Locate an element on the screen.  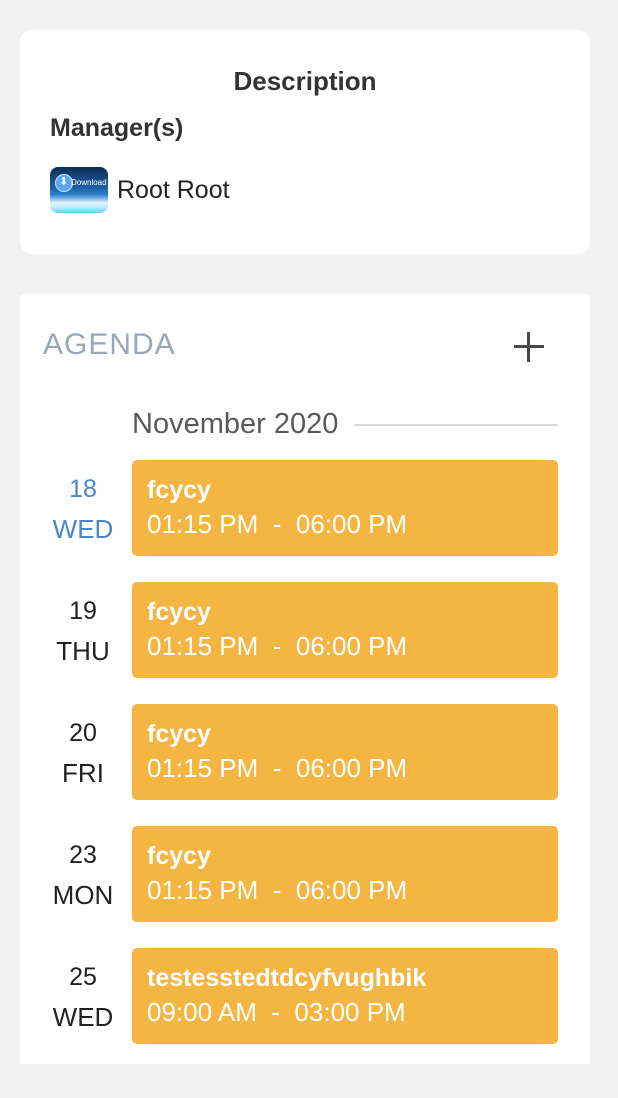
event-day-number: 23 is located at coordinates (83, 855).